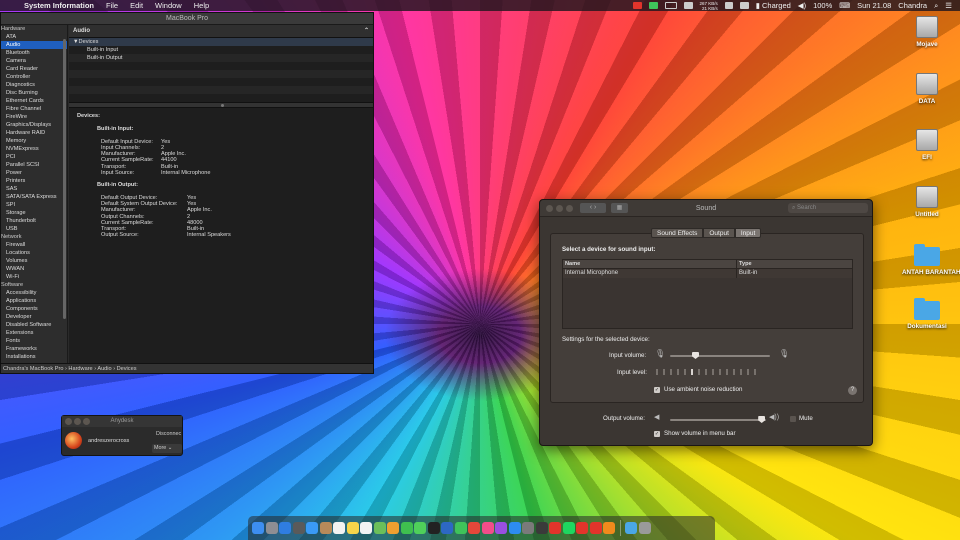 The image size is (960, 540). What do you see at coordinates (34, 221) in the screenshot?
I see `sidebar-item: Thunderbolt` at bounding box center [34, 221].